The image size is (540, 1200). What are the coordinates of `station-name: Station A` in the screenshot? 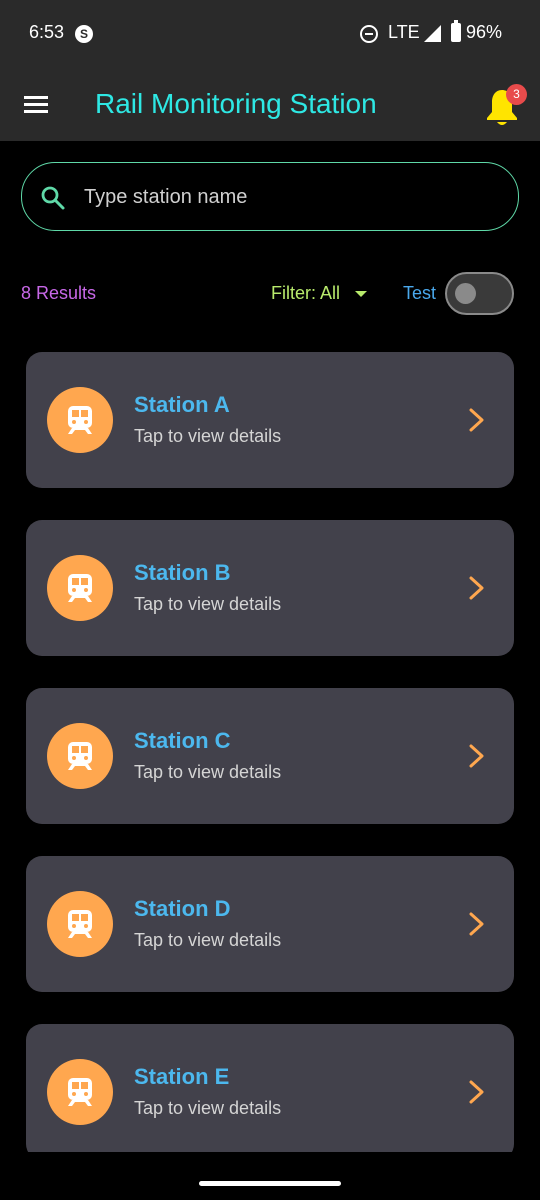 It's located at (182, 404).